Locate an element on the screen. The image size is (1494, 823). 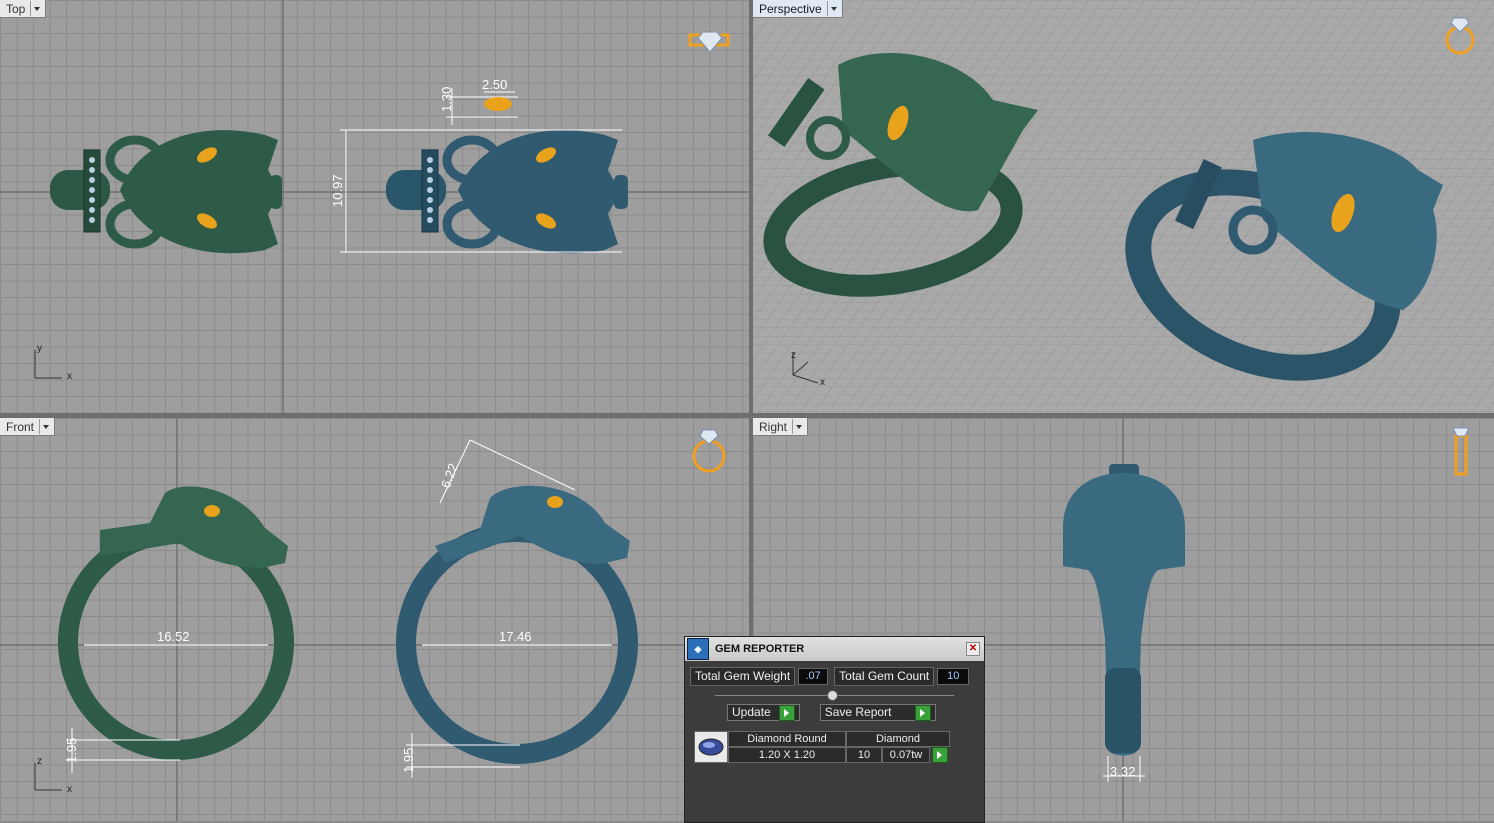
gem-panel-splitter is located at coordinates (834, 695).